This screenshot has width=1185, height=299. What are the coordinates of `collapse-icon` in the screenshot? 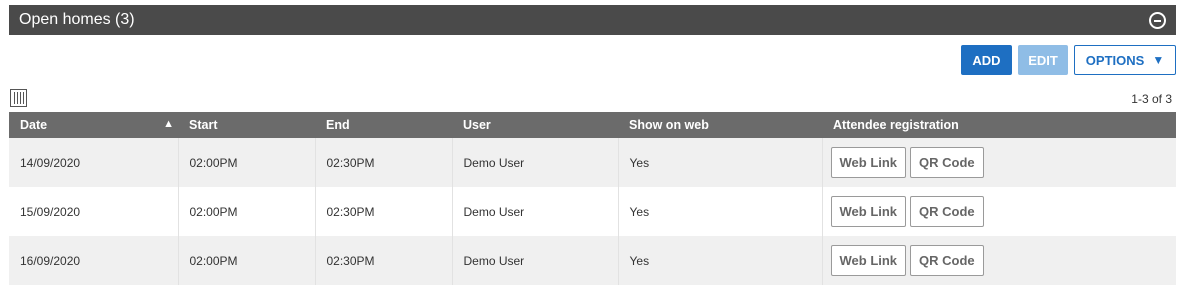 It's located at (1157, 20).